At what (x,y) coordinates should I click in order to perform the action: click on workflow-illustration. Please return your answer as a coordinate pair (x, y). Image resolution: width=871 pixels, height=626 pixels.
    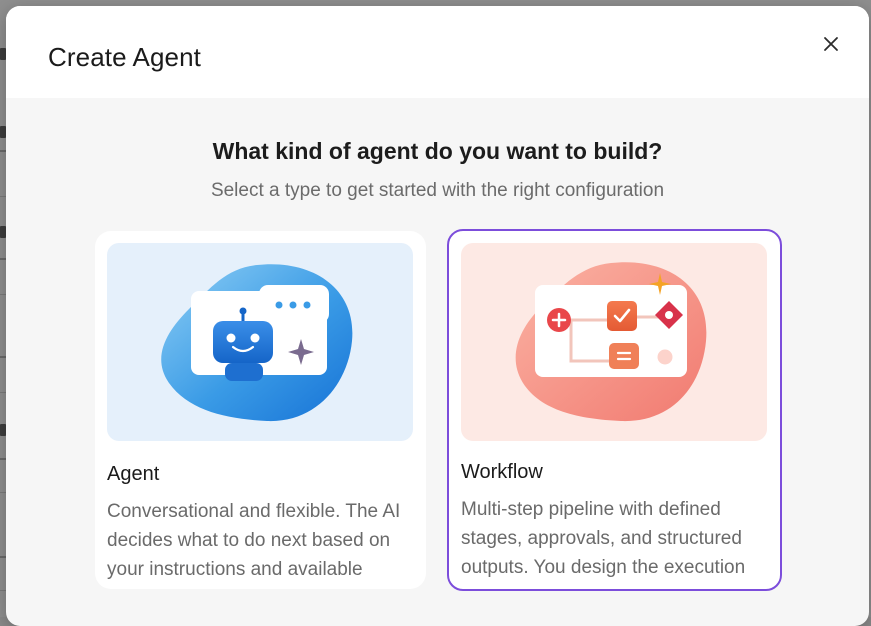
    Looking at the image, I should click on (614, 342).